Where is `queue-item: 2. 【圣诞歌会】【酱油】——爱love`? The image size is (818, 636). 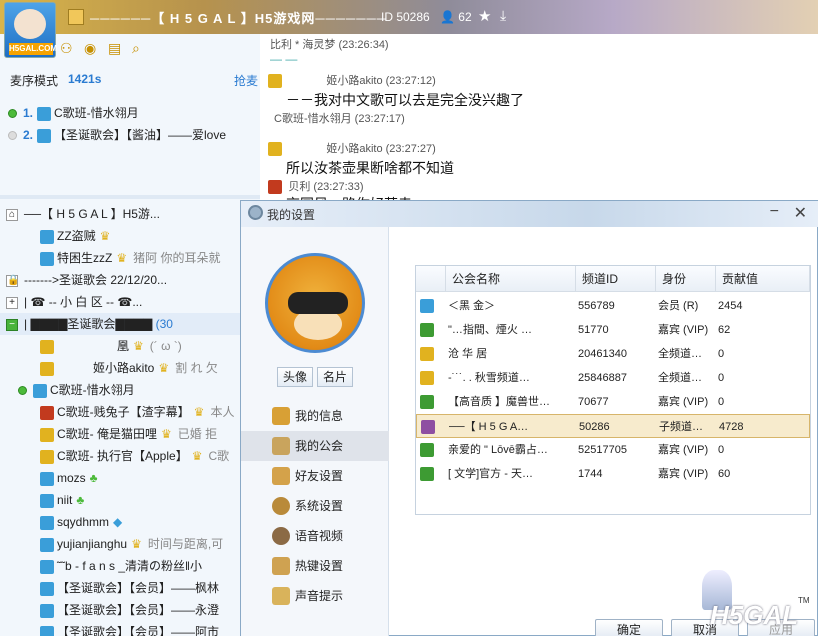 queue-item: 2. 【圣诞歌会】【酱油】——爱love is located at coordinates (133, 136).